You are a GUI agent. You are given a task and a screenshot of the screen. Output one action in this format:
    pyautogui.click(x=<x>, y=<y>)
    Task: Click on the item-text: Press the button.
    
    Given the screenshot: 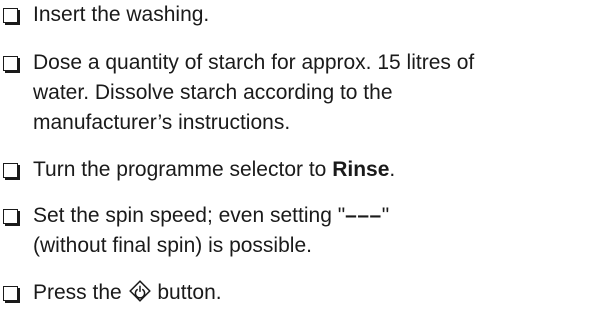 What is the action you would take?
    pyautogui.click(x=310, y=293)
    